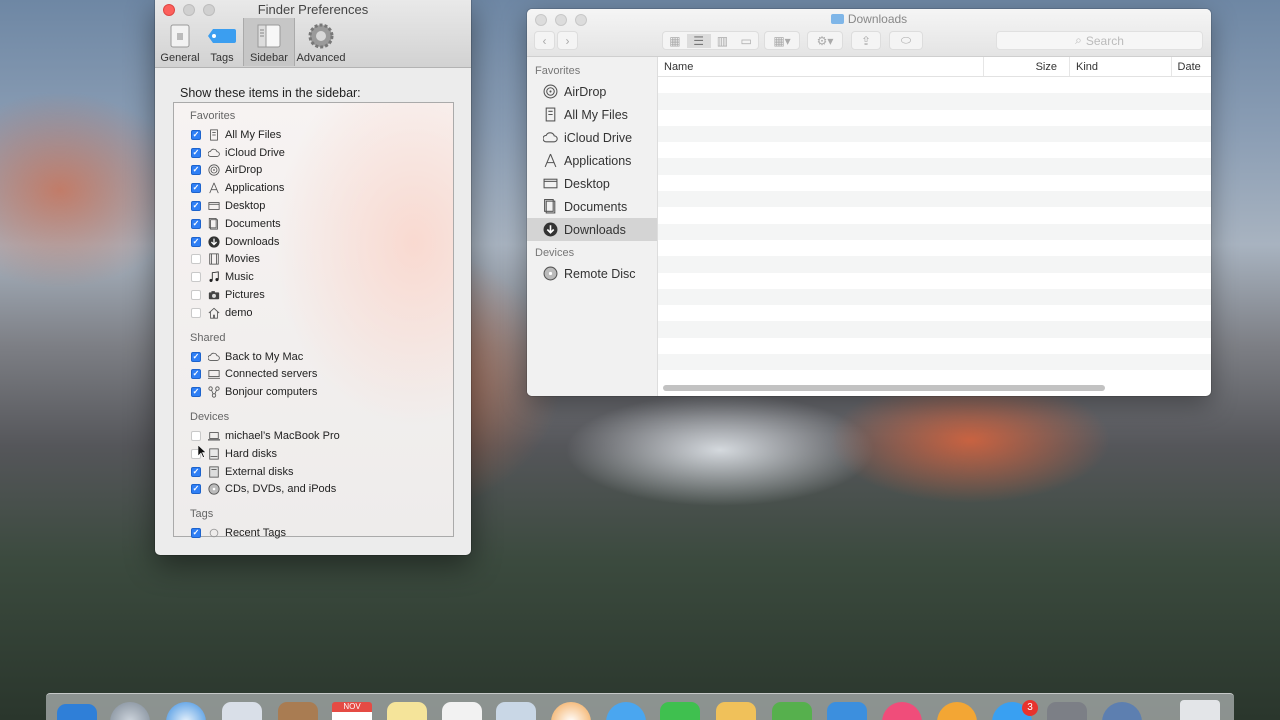 The height and width of the screenshot is (720, 1280). I want to click on icon-view-icon: ▦, so click(675, 41).